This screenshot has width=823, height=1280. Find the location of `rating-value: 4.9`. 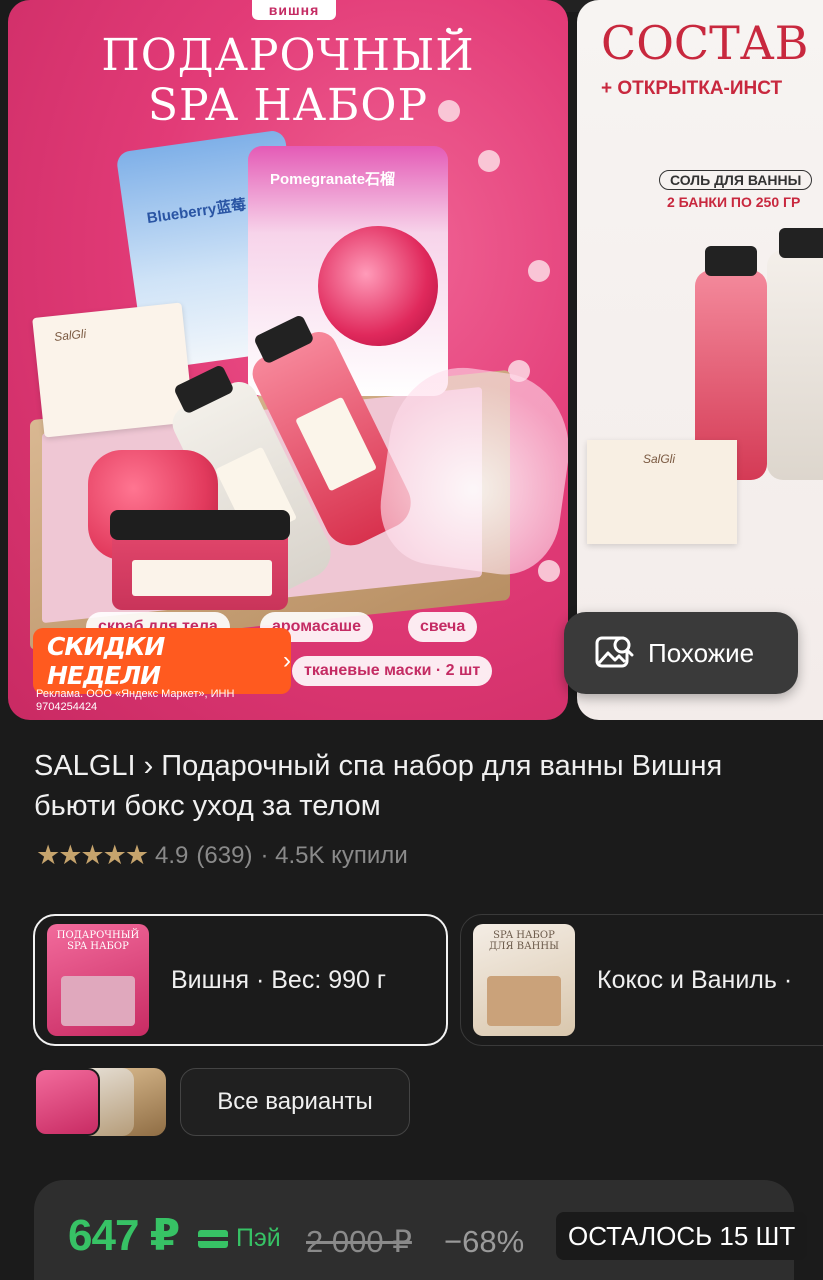

rating-value: 4.9 is located at coordinates (172, 855).